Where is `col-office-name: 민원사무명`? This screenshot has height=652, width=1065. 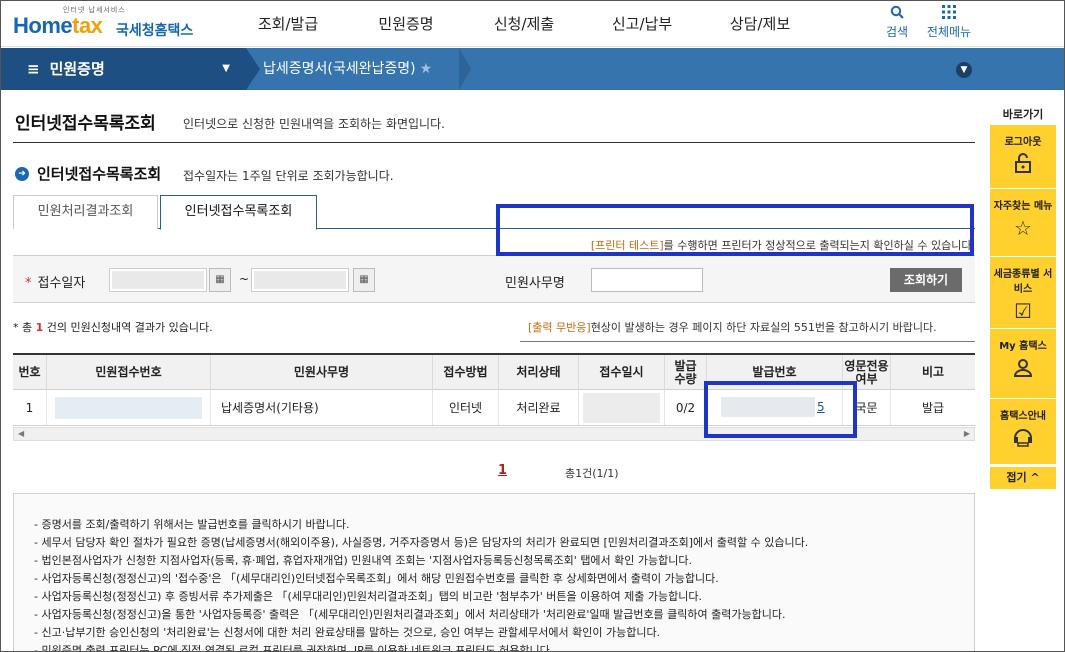
col-office-name: 민원사무명 is located at coordinates (322, 372).